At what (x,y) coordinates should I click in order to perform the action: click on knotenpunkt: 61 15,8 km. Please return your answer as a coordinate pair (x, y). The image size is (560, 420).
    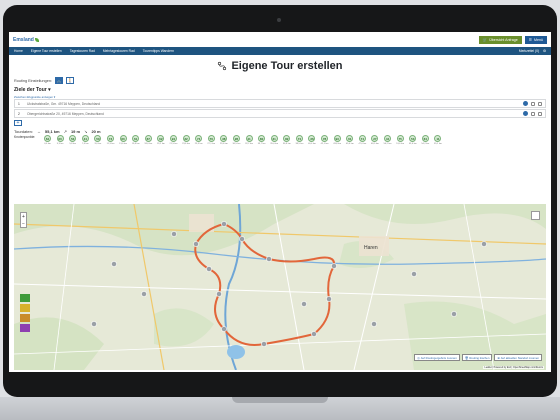
    Looking at the image, I should click on (135, 140).